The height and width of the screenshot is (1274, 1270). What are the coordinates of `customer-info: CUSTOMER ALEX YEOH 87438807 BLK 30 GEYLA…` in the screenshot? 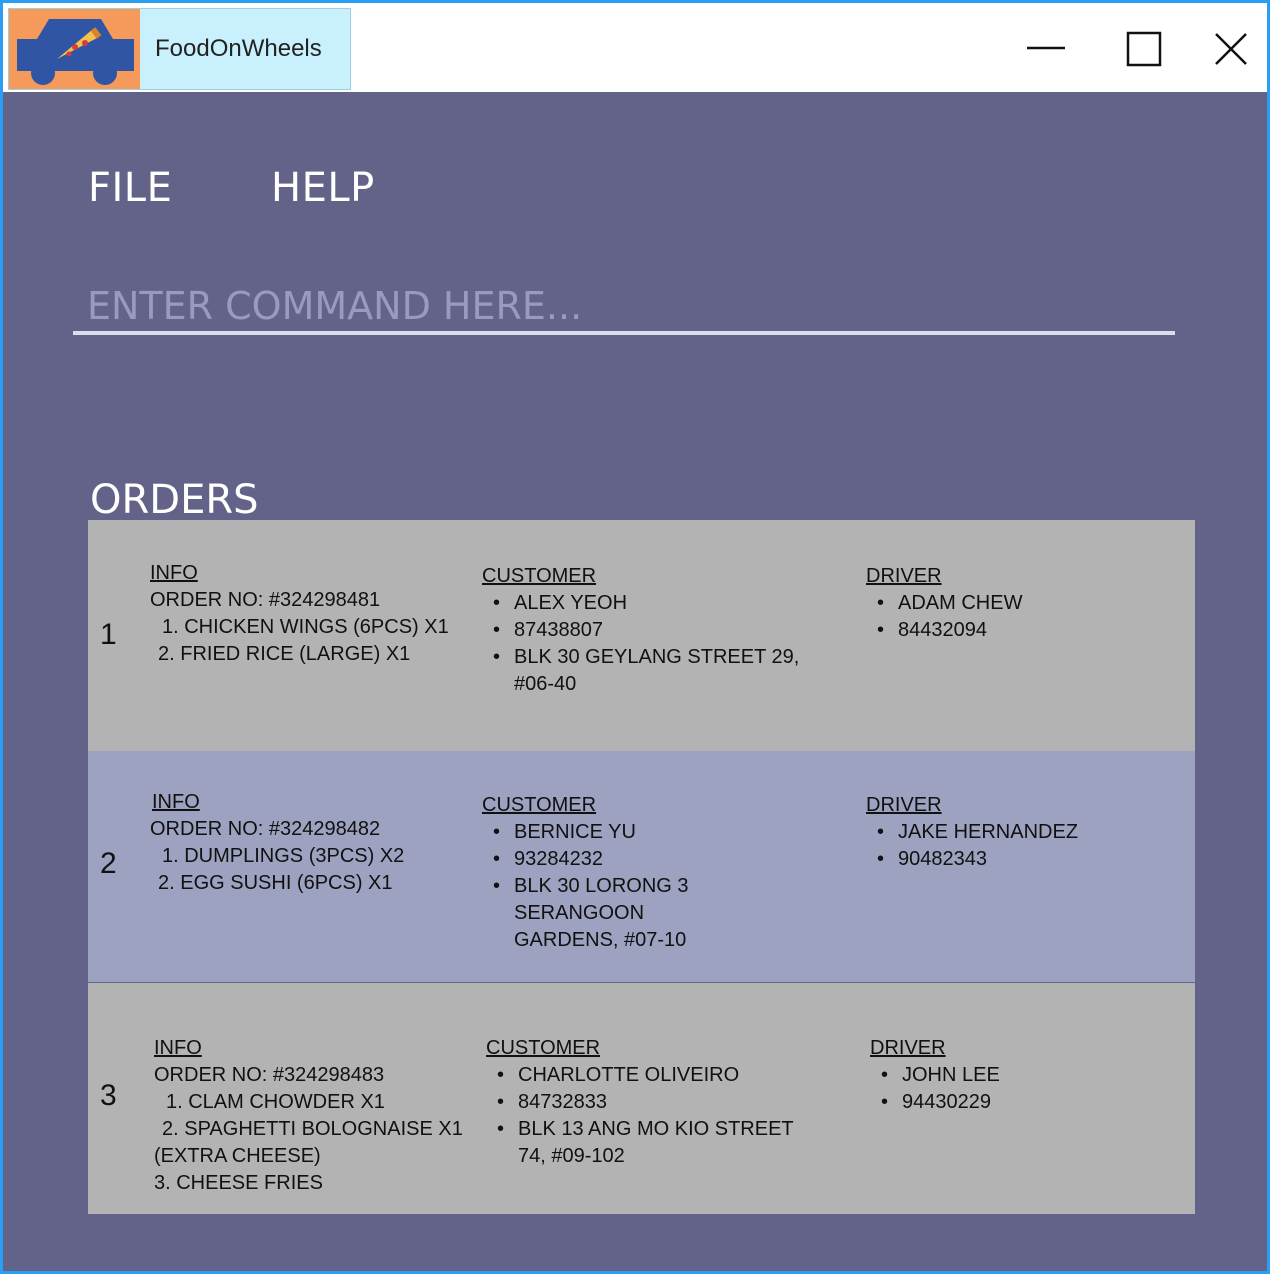 It's located at (652, 630).